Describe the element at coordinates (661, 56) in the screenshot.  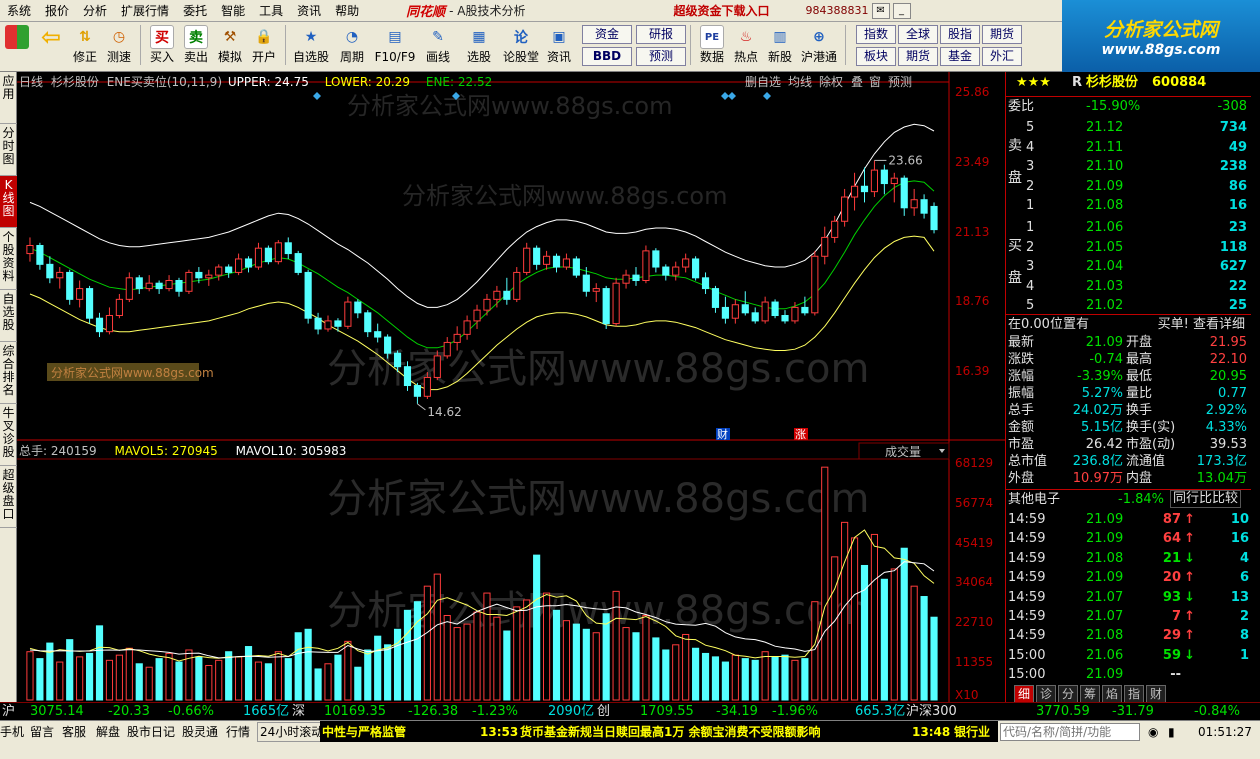
I see `forecast-button: 预测` at that location.